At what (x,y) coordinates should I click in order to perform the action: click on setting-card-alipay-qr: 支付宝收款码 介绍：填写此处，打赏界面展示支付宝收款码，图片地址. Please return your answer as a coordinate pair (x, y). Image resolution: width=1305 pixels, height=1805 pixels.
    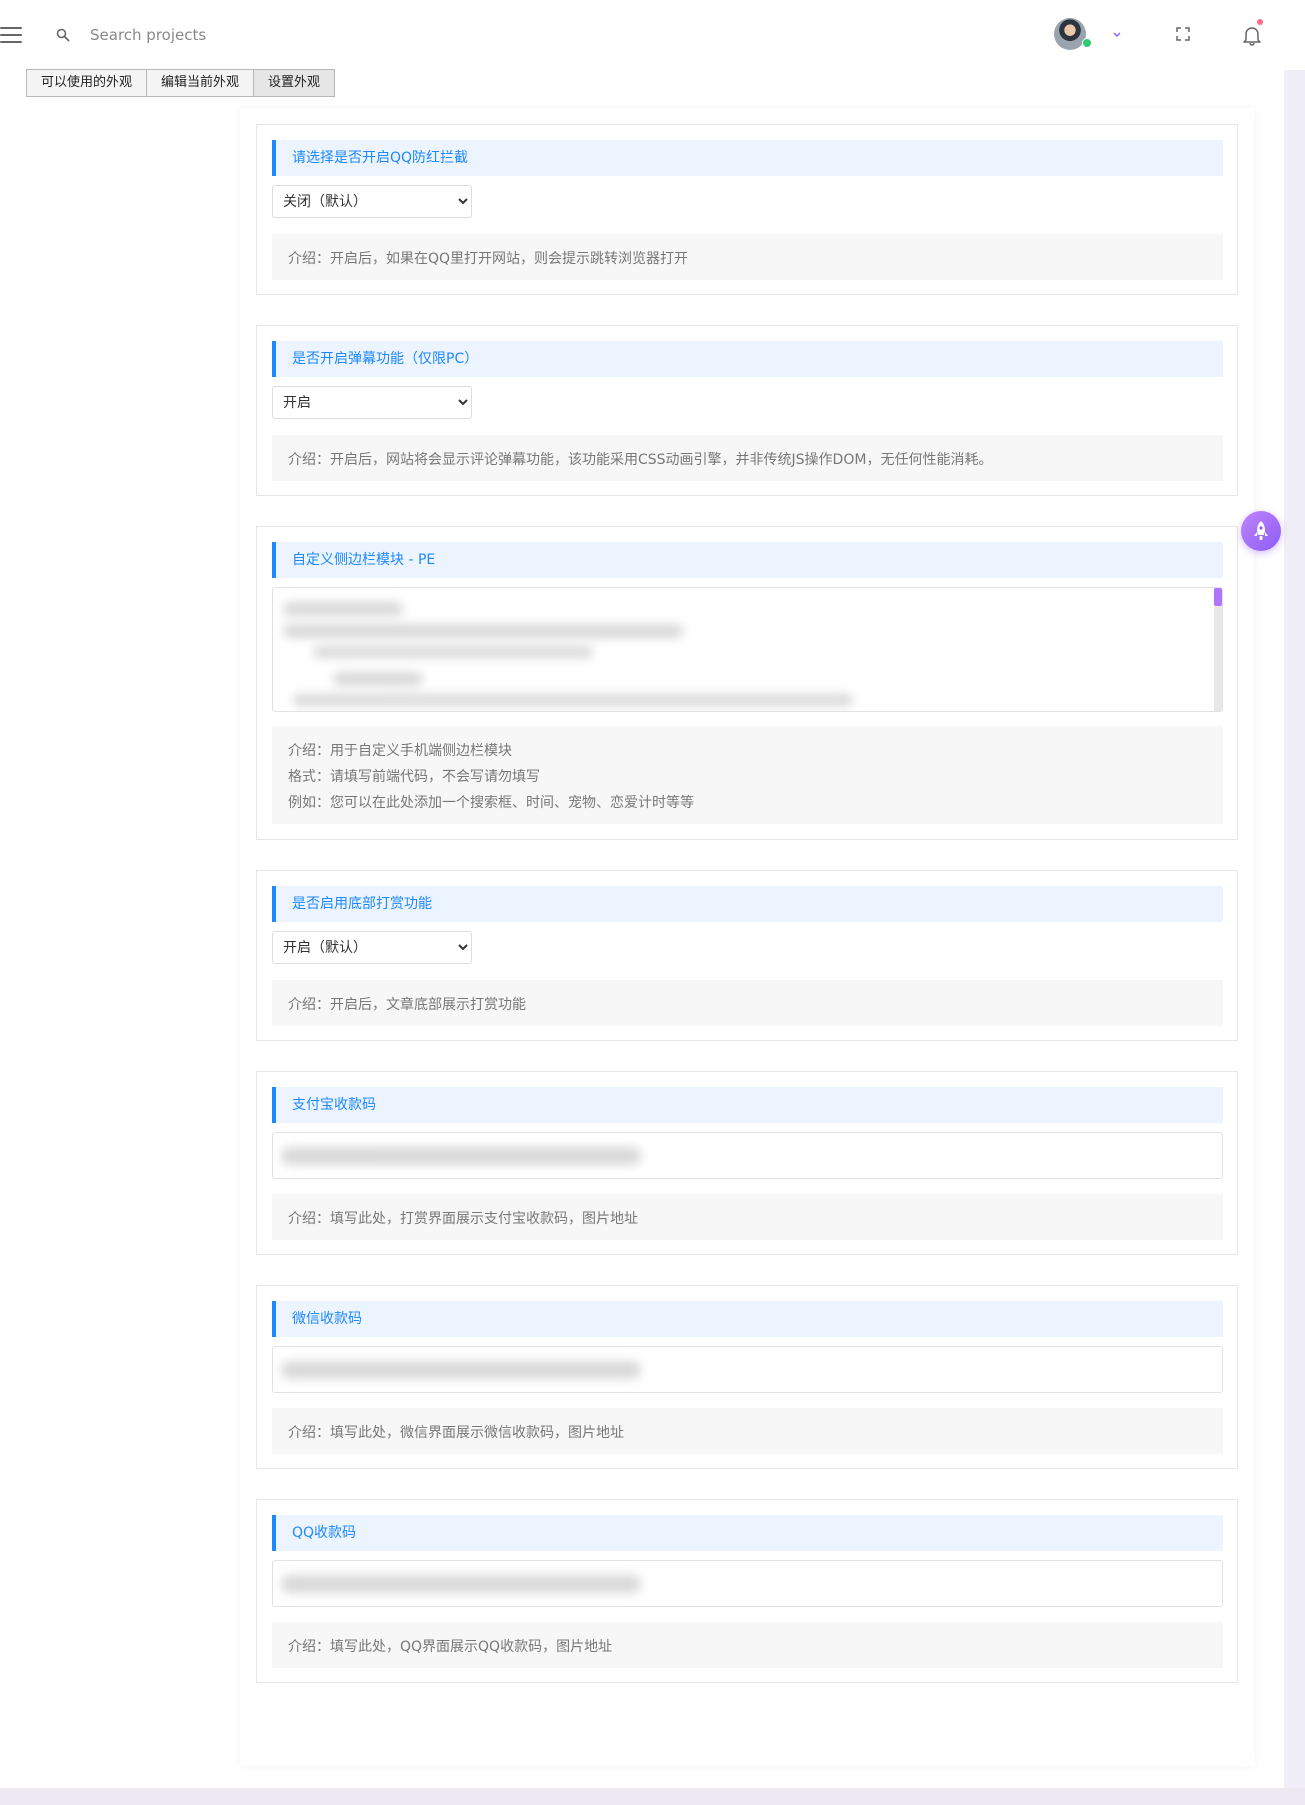
    Looking at the image, I should click on (747, 1163).